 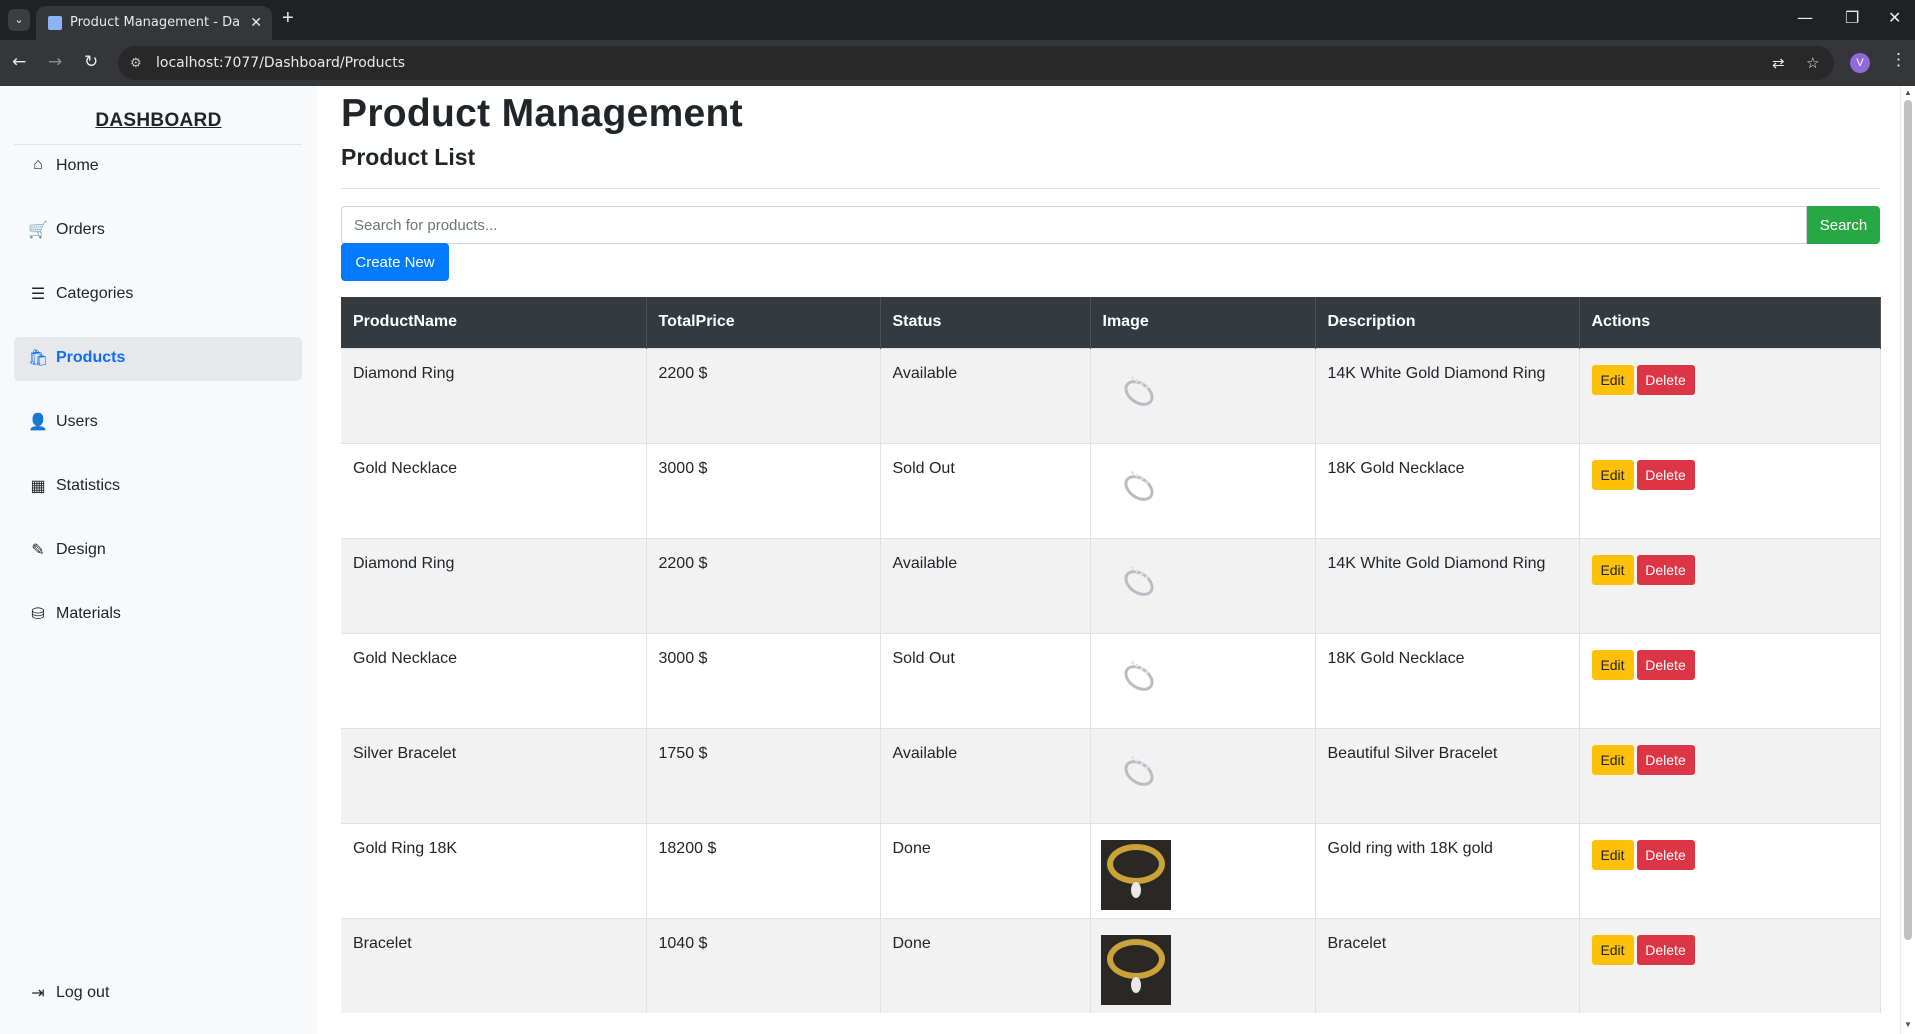 What do you see at coordinates (1908, 520) in the screenshot?
I see `scrollbar-thumb` at bounding box center [1908, 520].